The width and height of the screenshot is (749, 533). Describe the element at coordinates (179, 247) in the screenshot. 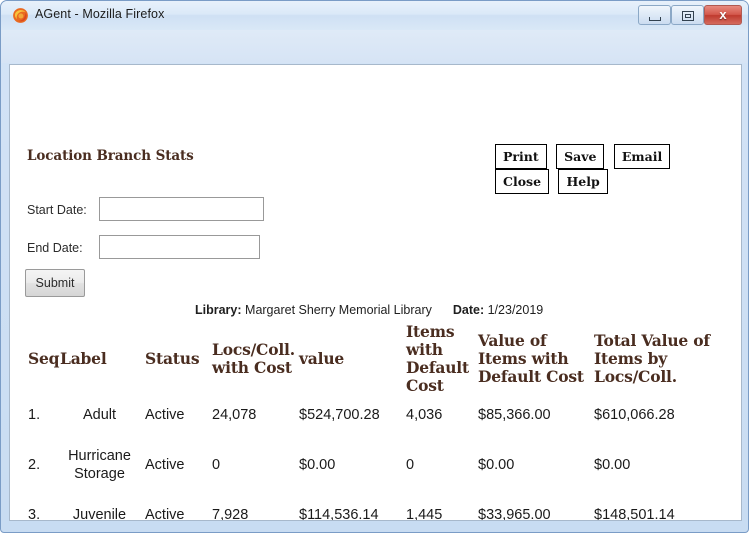

I see `end-date-input` at that location.